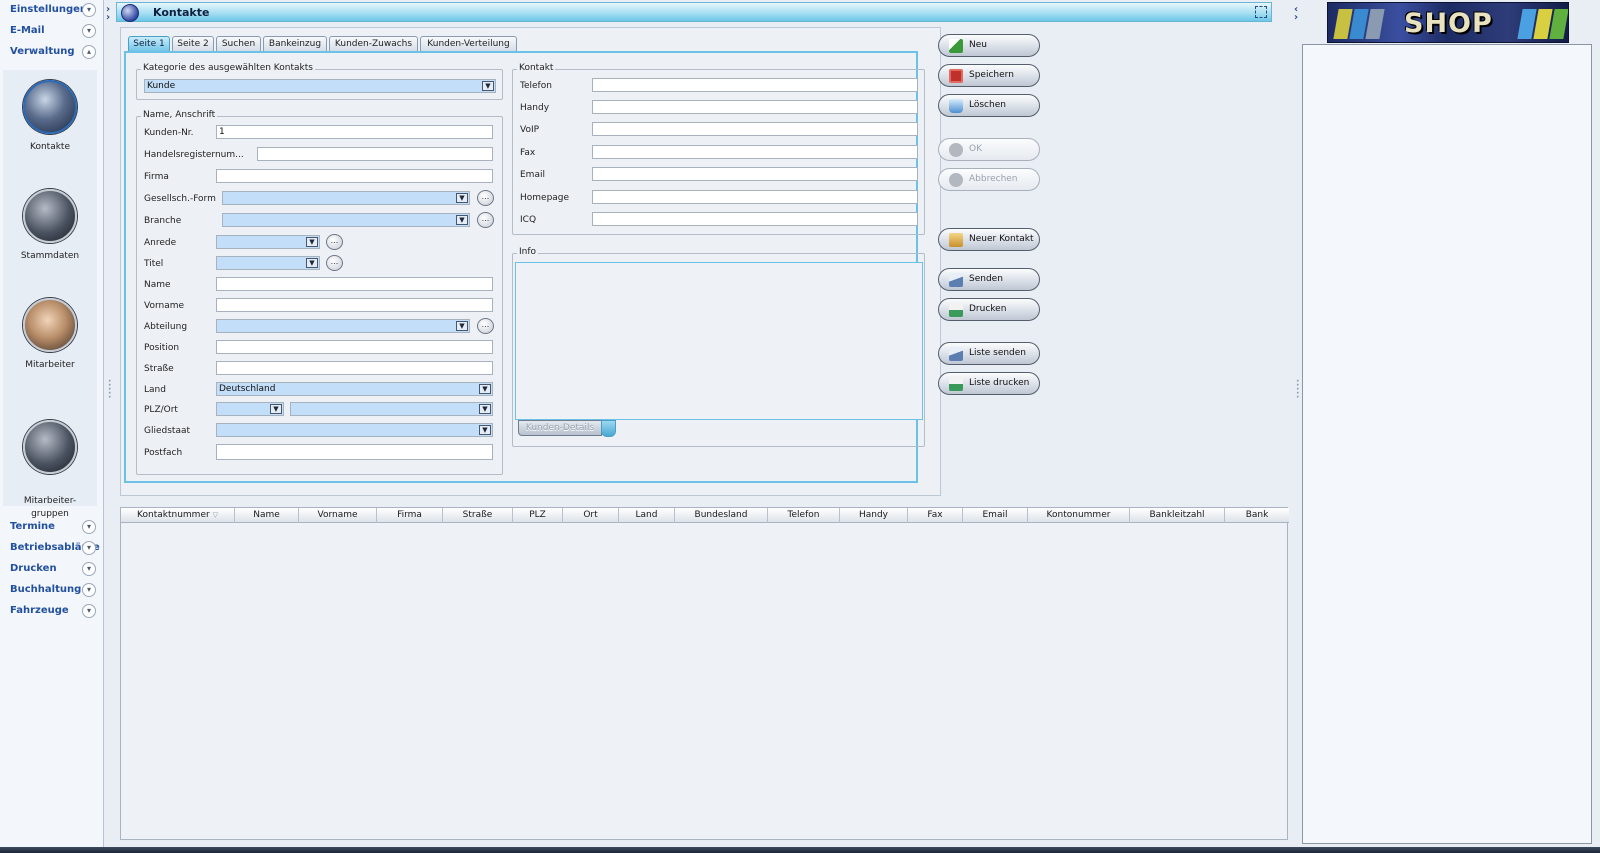 The height and width of the screenshot is (853, 1600). Describe the element at coordinates (755, 197) in the screenshot. I see `homepage-input` at that location.